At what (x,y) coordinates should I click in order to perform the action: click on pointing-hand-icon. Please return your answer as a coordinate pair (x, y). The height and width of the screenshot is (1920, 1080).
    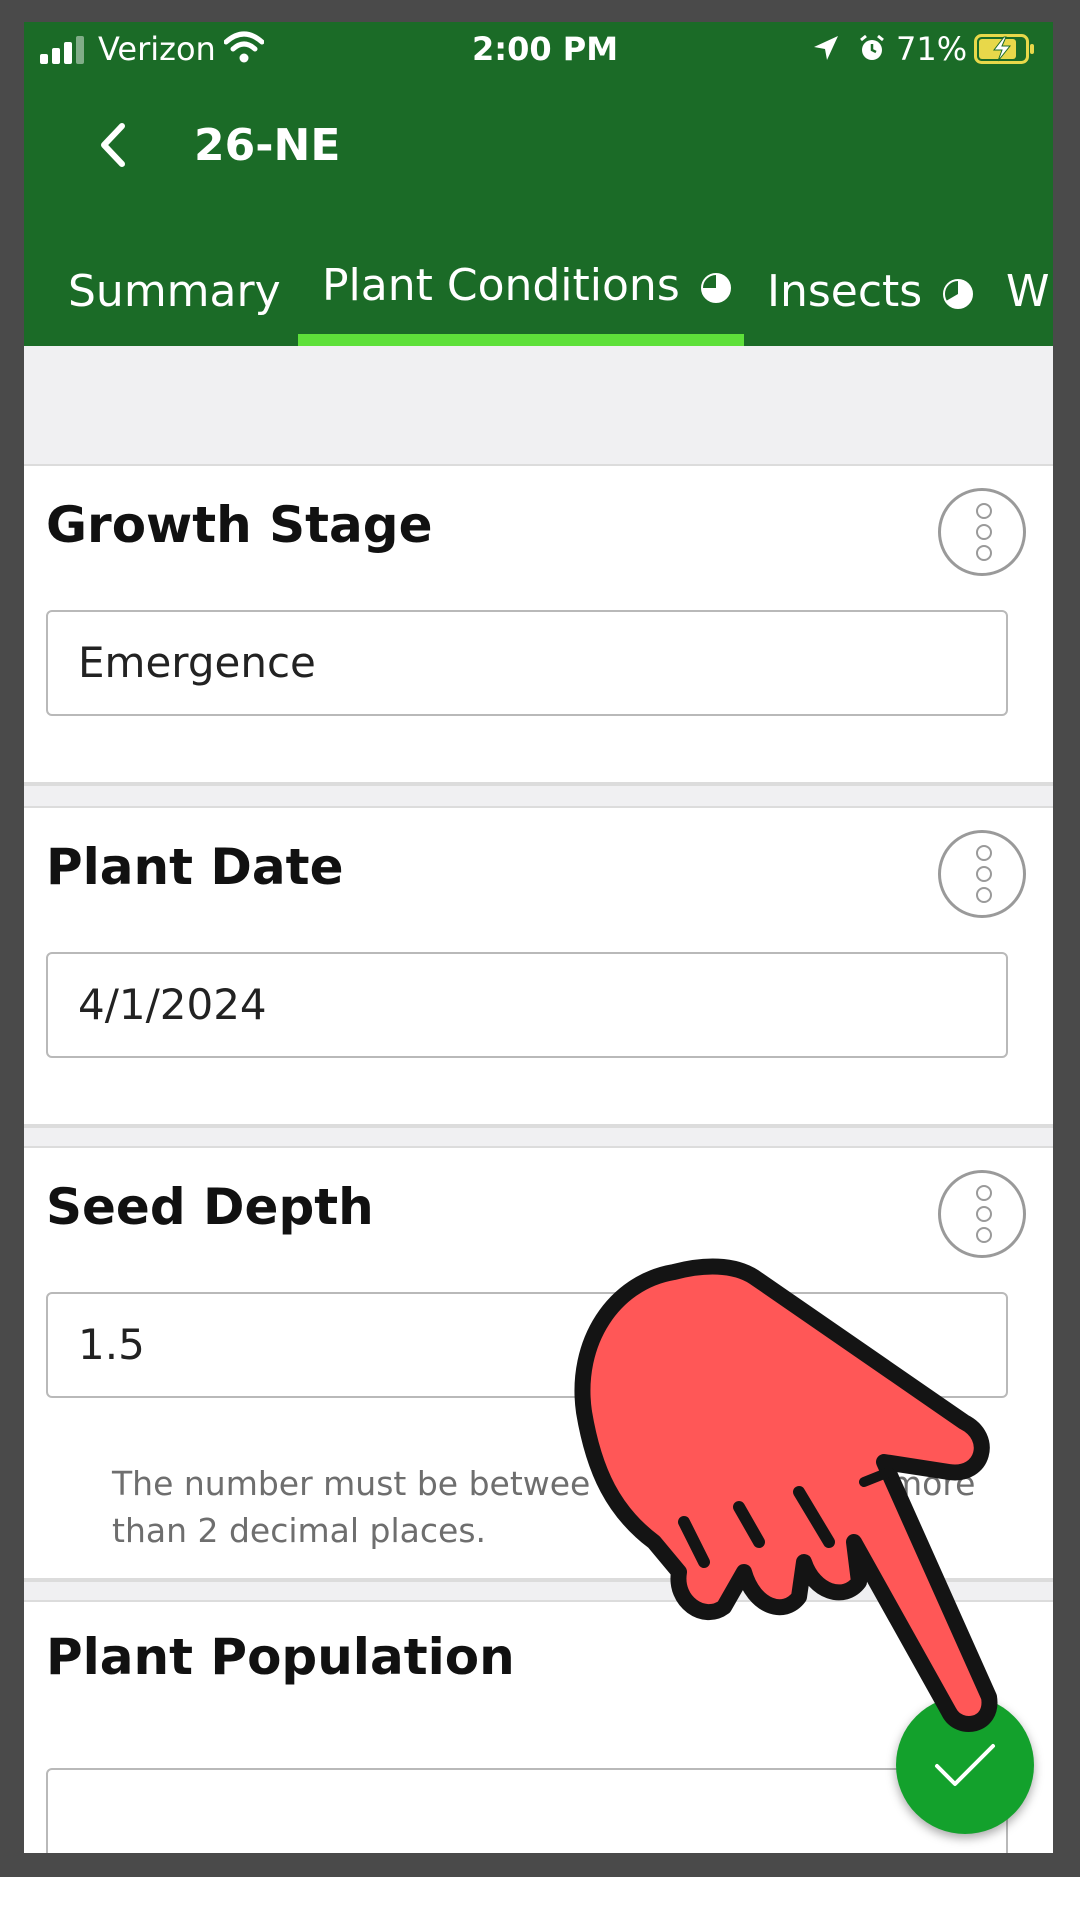
    Looking at the image, I should click on (786, 1495).